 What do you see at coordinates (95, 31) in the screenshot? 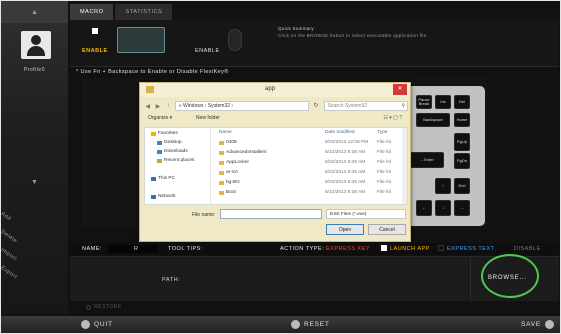
I see `enable-keyboard-checkbox` at bounding box center [95, 31].